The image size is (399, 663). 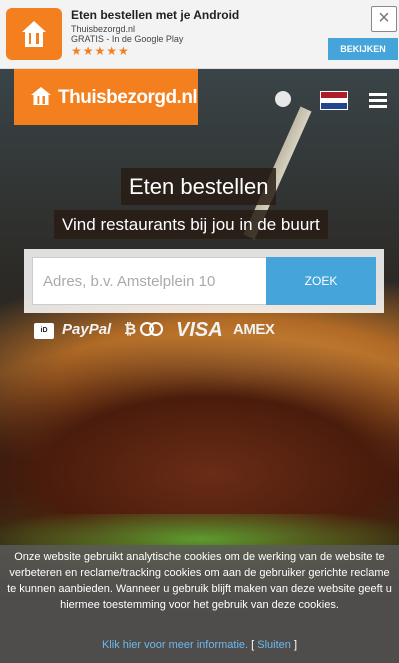 I want to click on house-fork-knife-icon, so click(x=34, y=34).